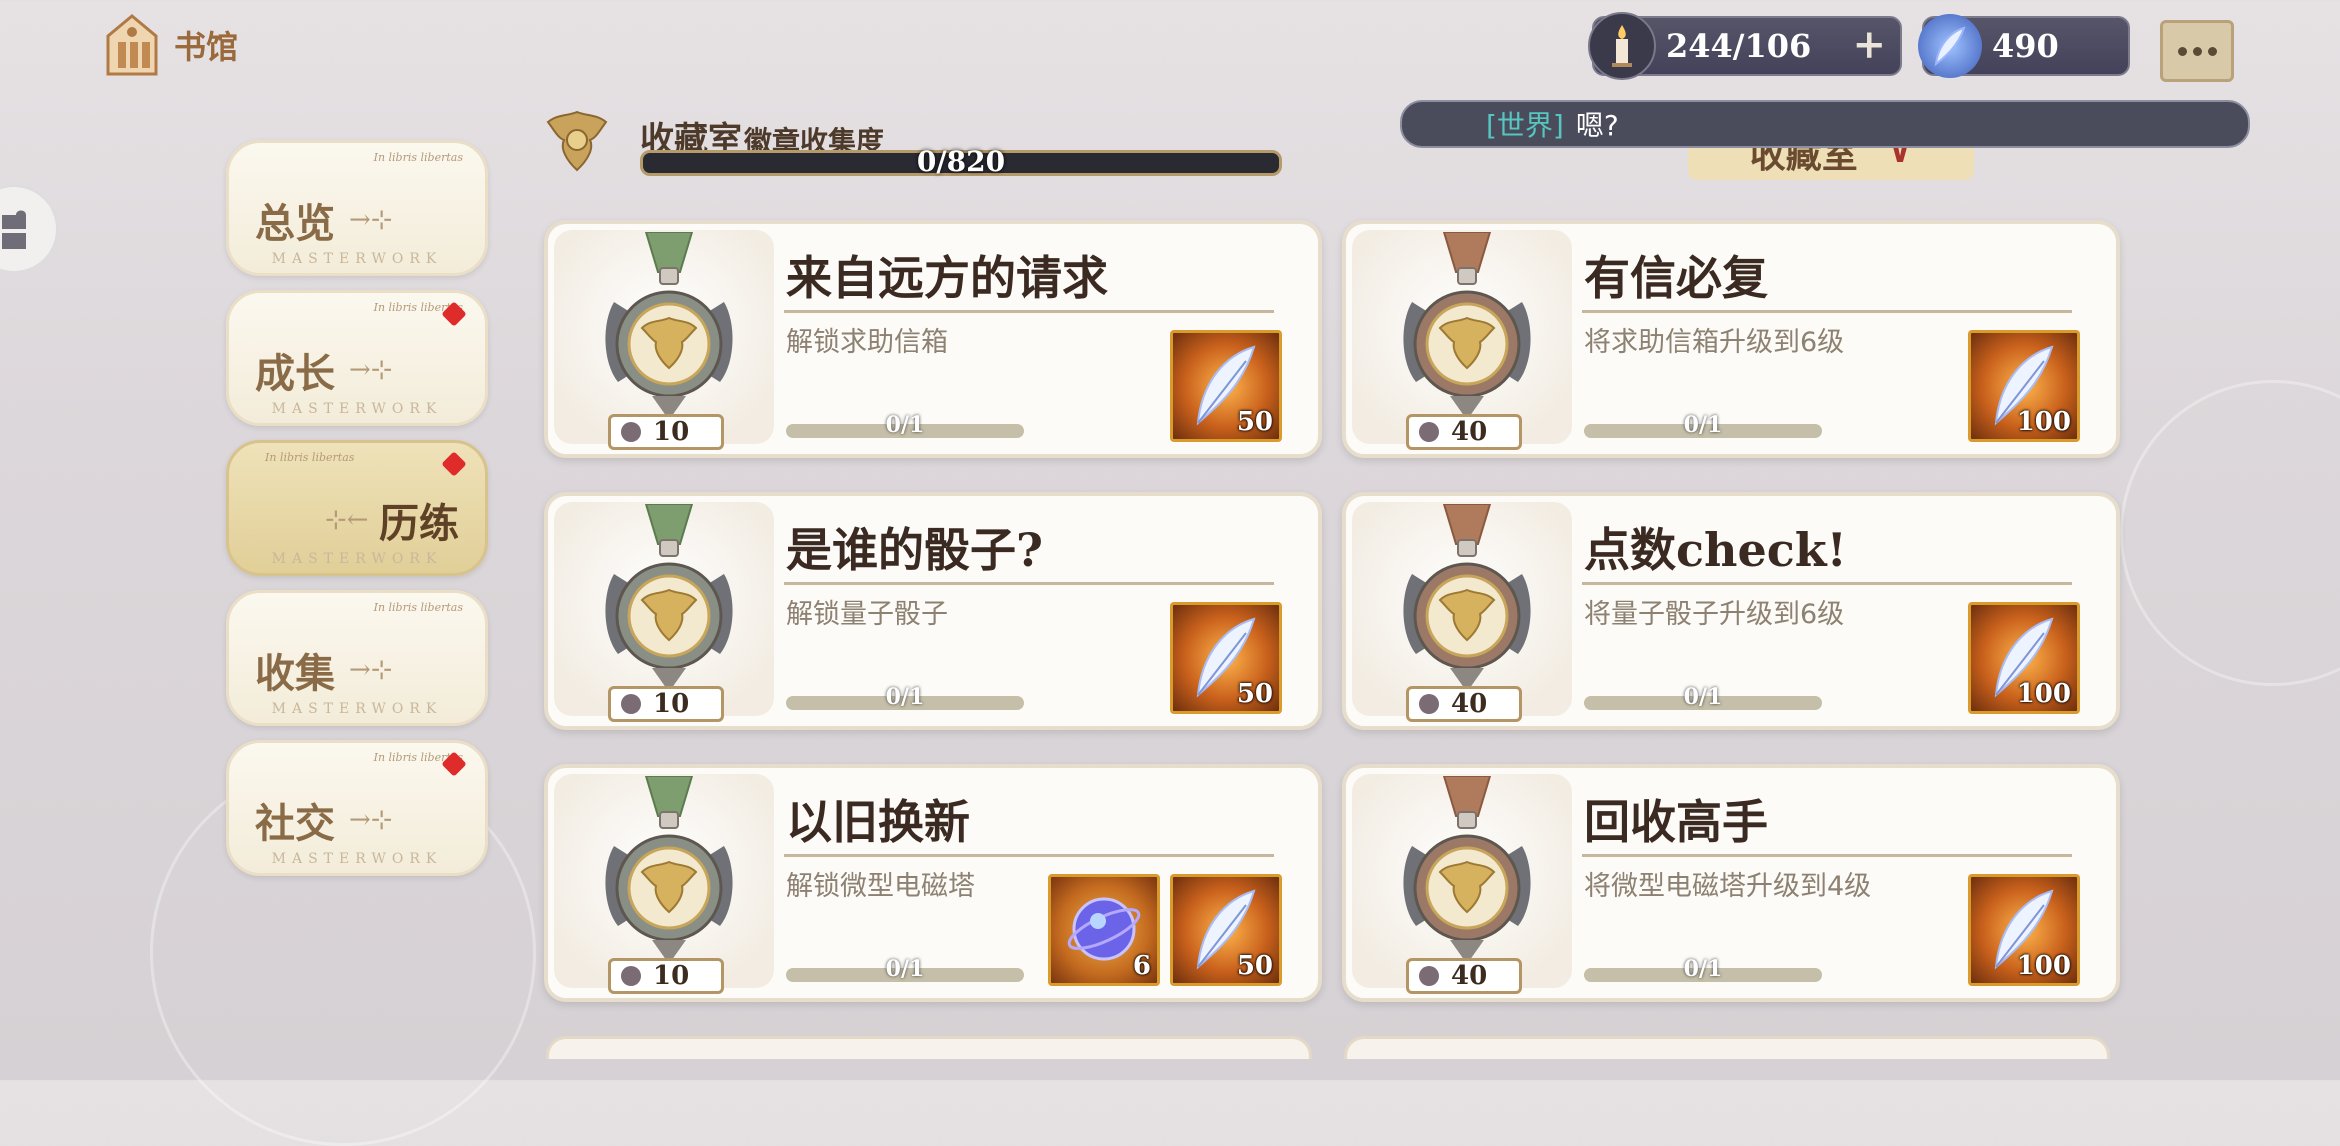  I want to click on chat-channel: [世界], so click(1525, 125).